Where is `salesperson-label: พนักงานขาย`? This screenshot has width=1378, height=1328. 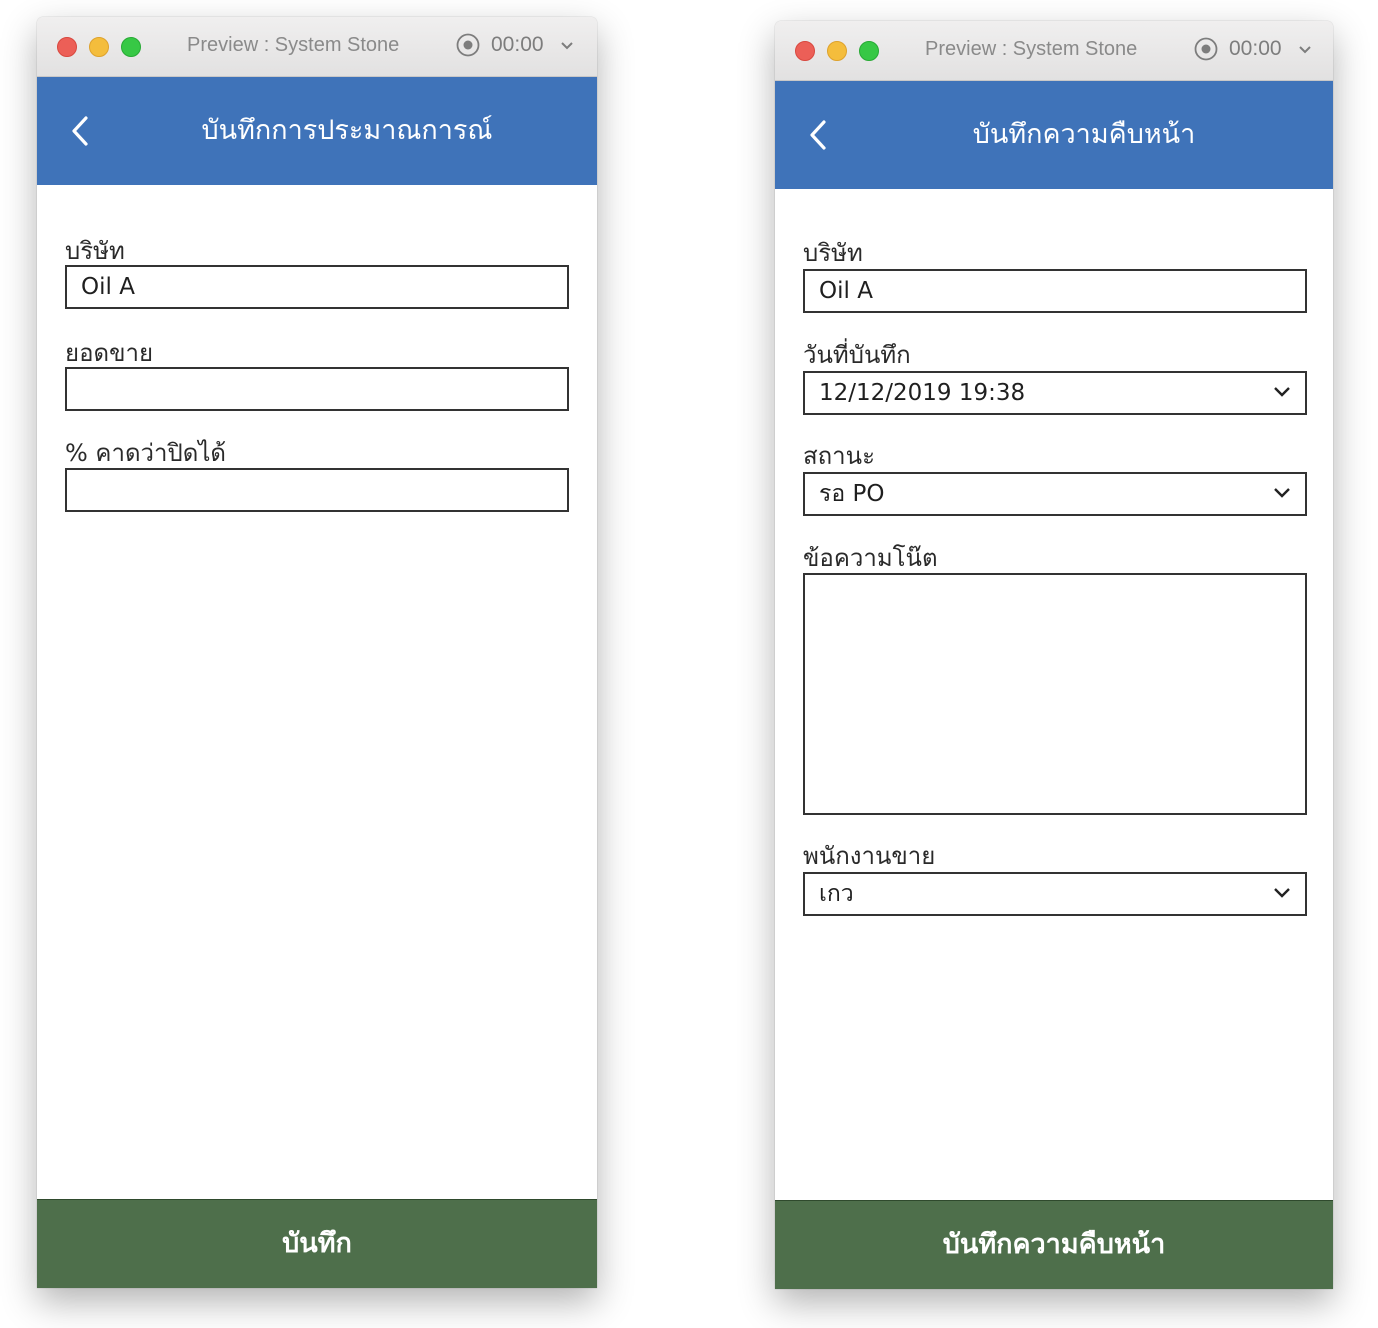
salesperson-label: พนักงานขาย is located at coordinates (869, 856).